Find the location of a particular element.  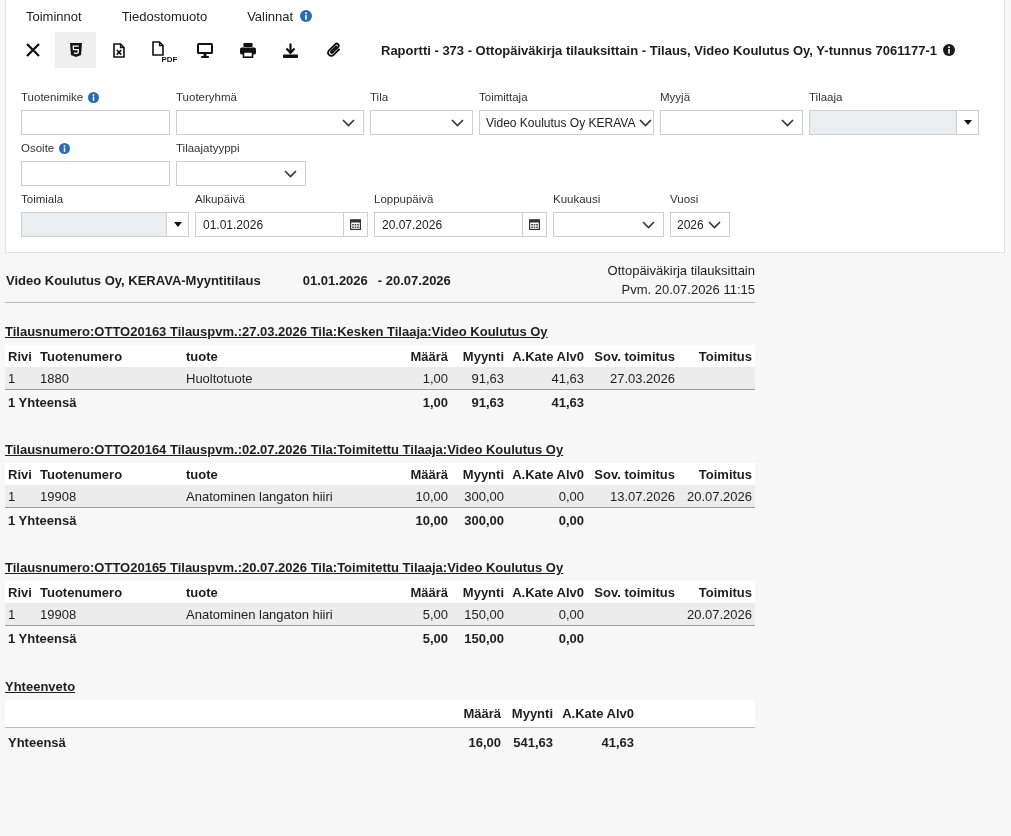

menu-item: Toiminnot is located at coordinates (54, 16).